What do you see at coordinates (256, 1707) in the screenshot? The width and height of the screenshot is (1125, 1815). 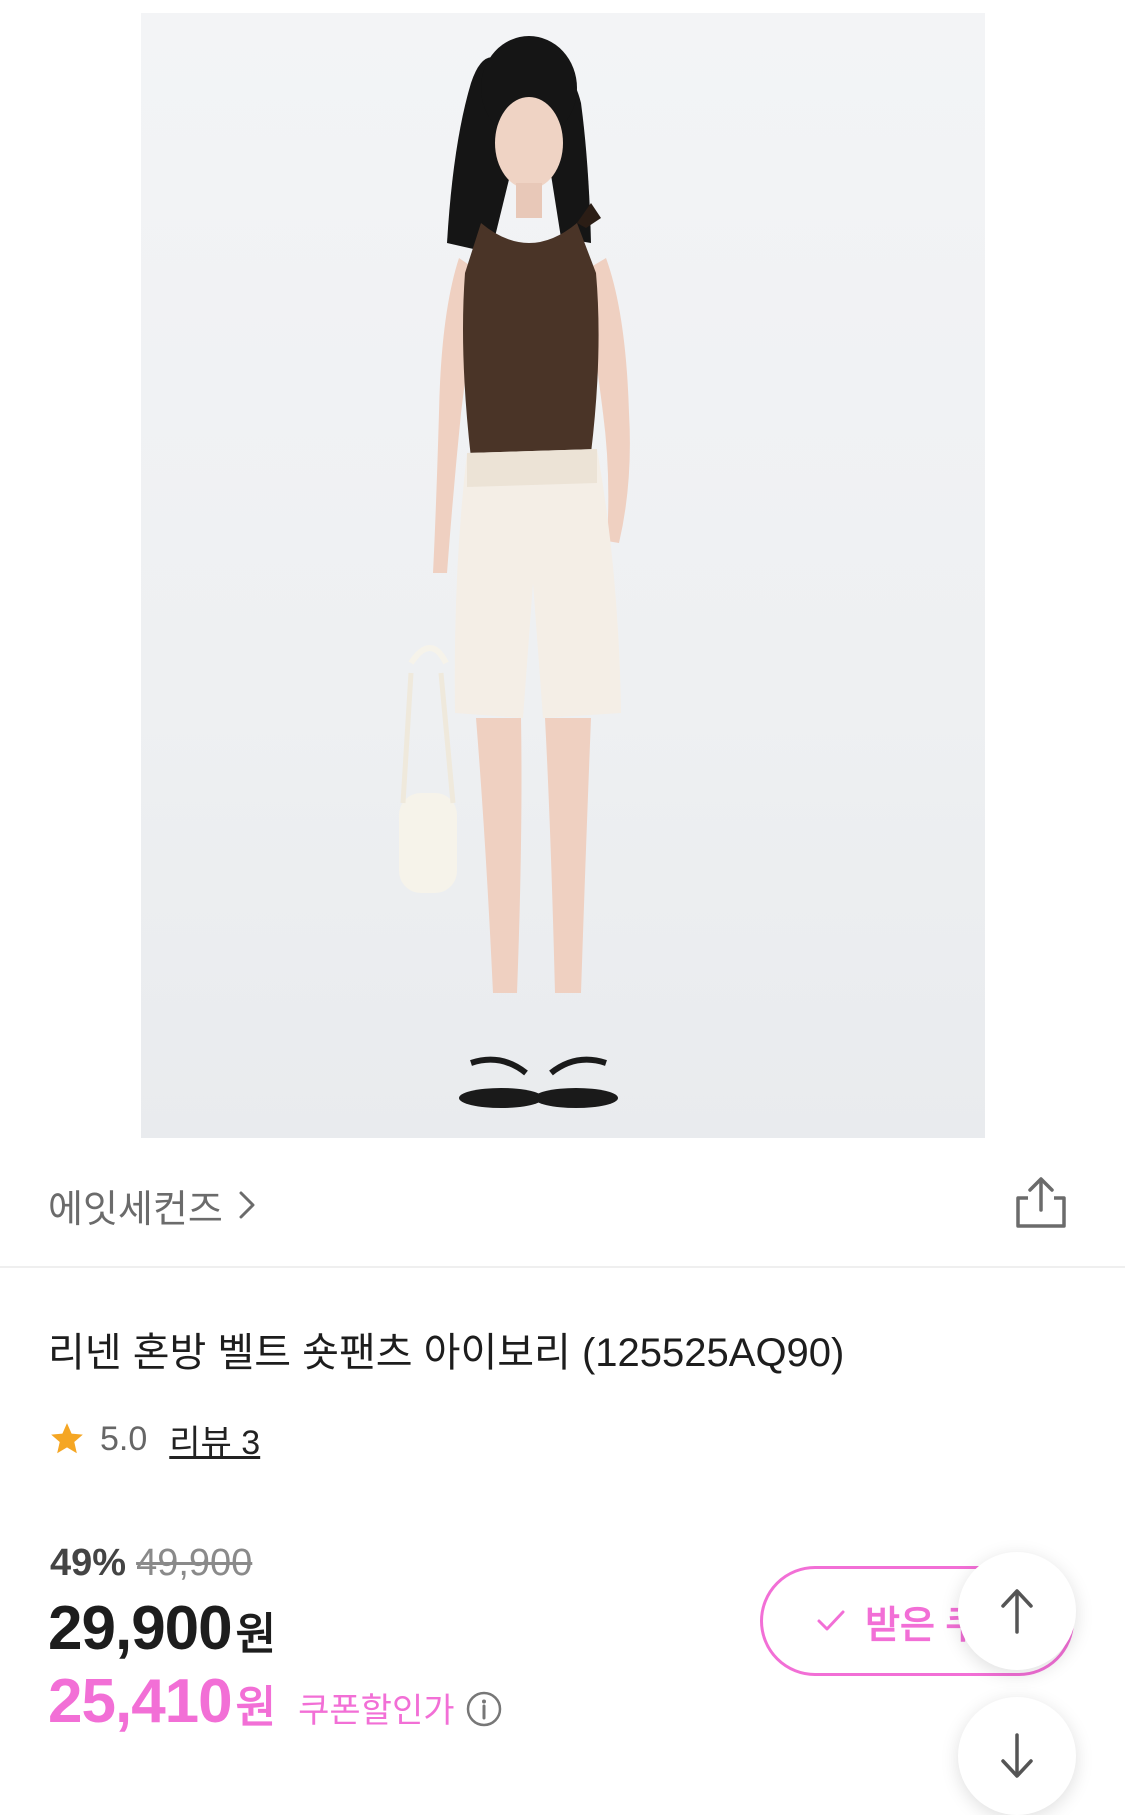 I see `coupon-price-unit: 원` at bounding box center [256, 1707].